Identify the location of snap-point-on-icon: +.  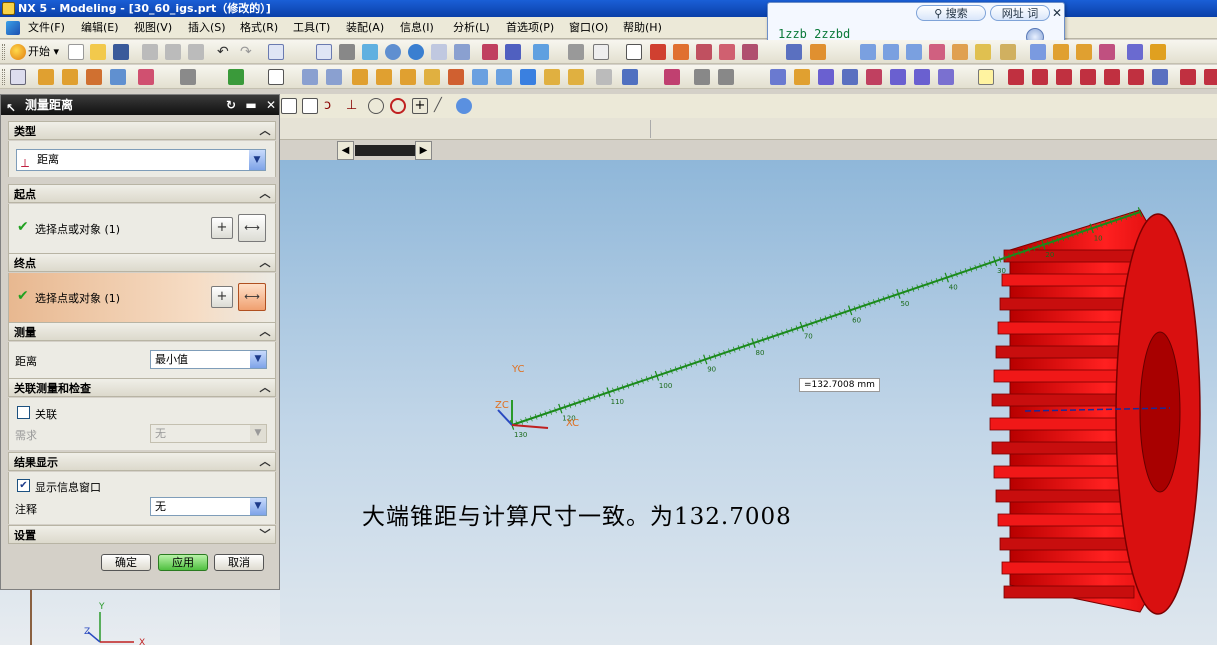
(420, 106).